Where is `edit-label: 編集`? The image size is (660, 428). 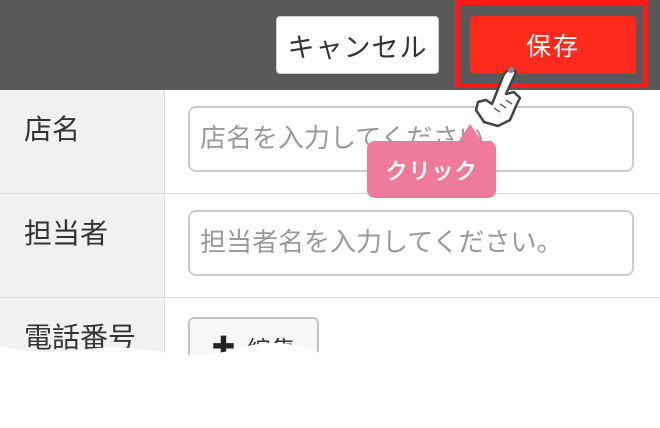 edit-label: 編集 is located at coordinates (271, 349).